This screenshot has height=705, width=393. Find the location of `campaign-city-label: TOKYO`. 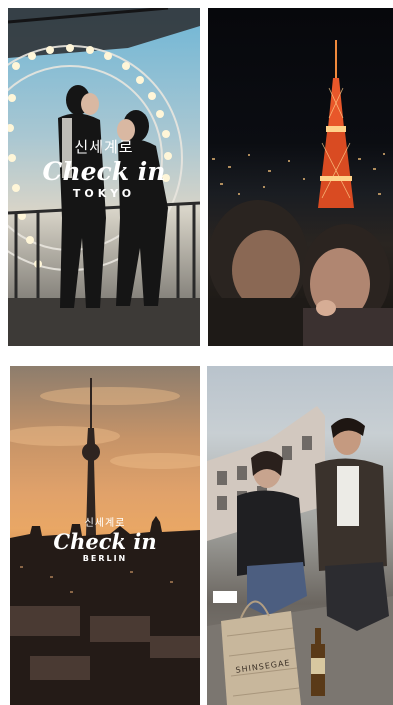

campaign-city-label: TOKYO is located at coordinates (104, 193).